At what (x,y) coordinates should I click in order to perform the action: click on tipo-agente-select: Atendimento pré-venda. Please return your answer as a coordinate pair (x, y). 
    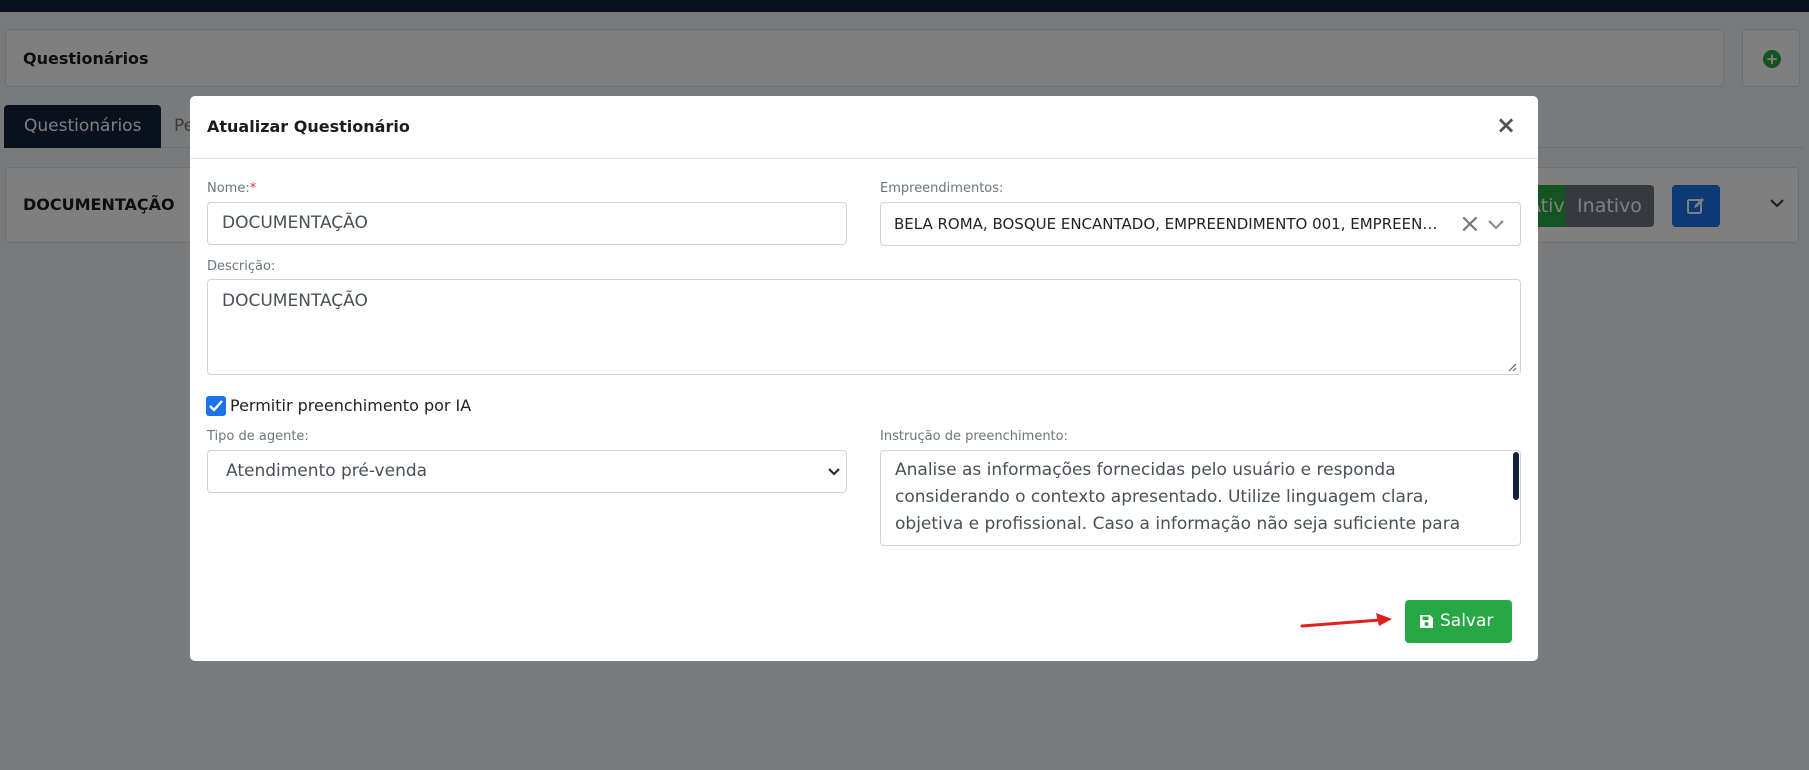
    Looking at the image, I should click on (527, 471).